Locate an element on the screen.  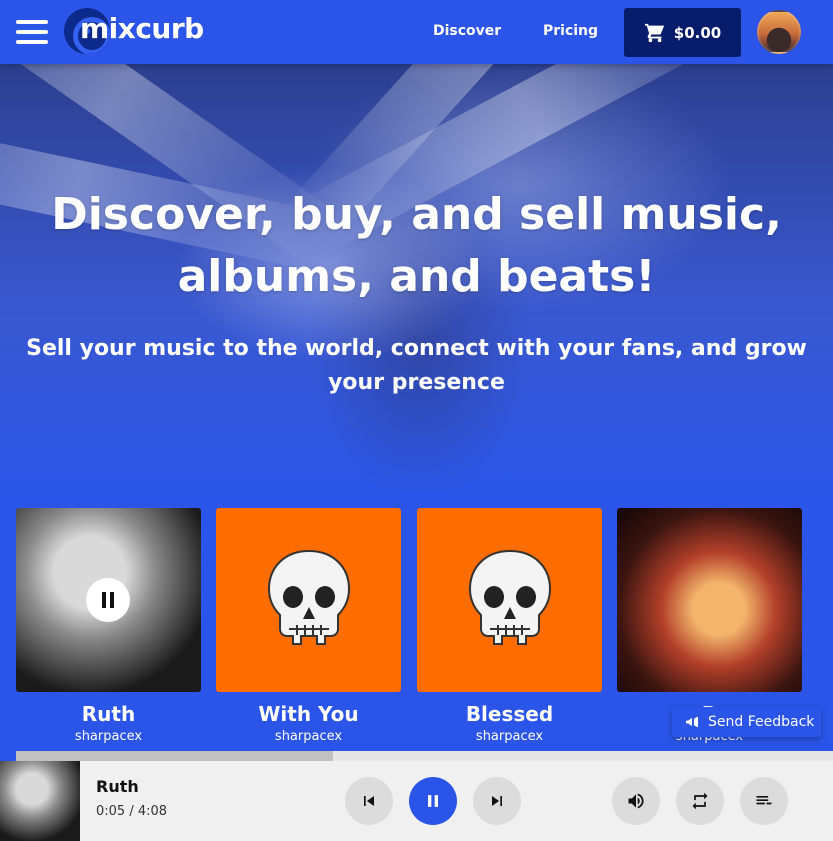
next-track-button is located at coordinates (497, 801).